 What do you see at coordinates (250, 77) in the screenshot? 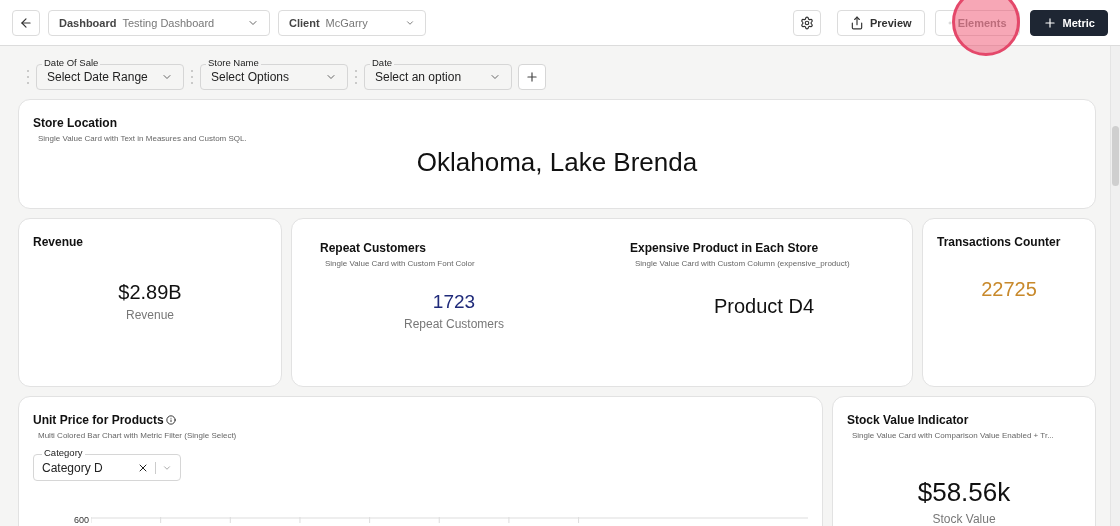
I see `field-value: Select Options` at bounding box center [250, 77].